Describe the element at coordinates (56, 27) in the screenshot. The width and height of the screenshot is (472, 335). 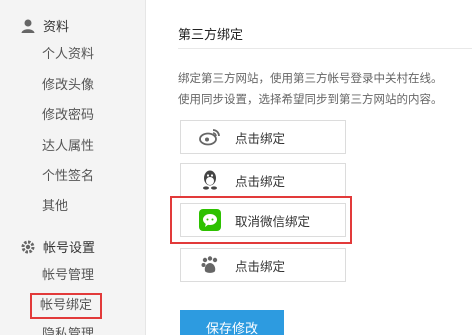
I see `section-profile-label: 资料` at that location.